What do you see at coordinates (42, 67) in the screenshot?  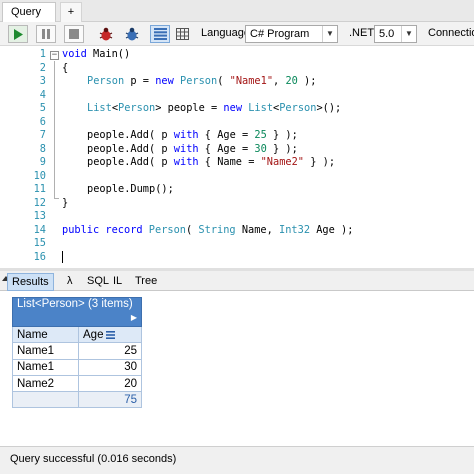 I see `line-number: 2` at bounding box center [42, 67].